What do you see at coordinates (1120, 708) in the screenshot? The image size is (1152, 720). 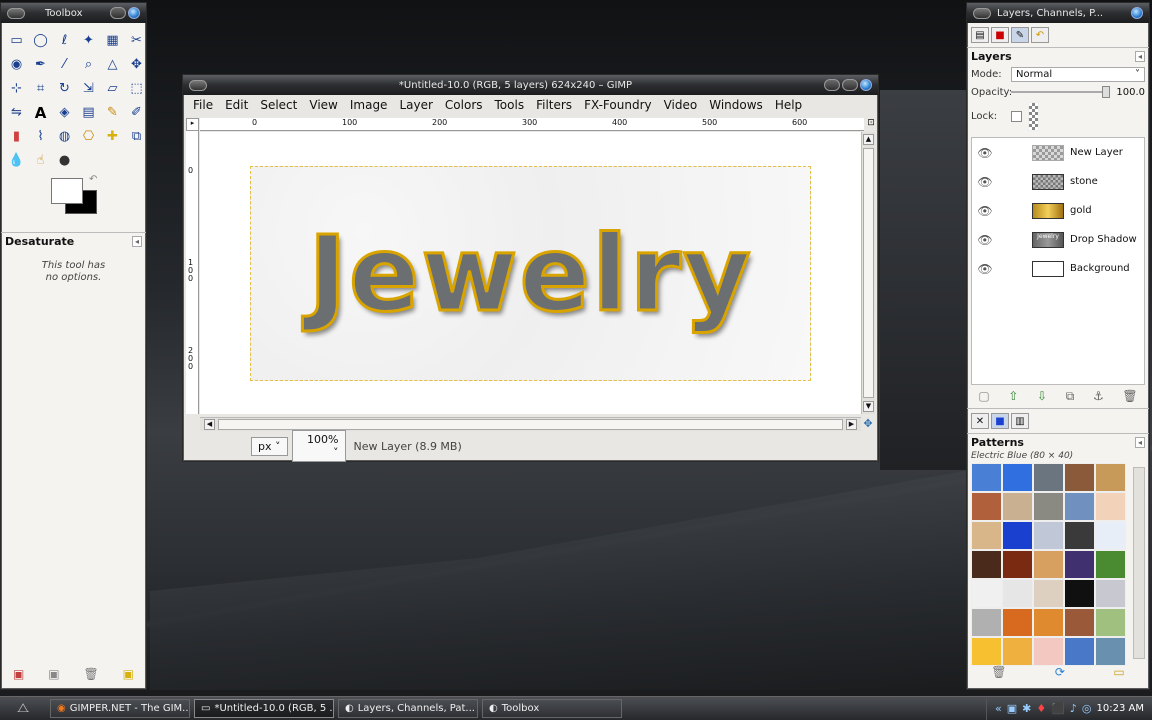 I see `clock: 10:23 AM` at bounding box center [1120, 708].